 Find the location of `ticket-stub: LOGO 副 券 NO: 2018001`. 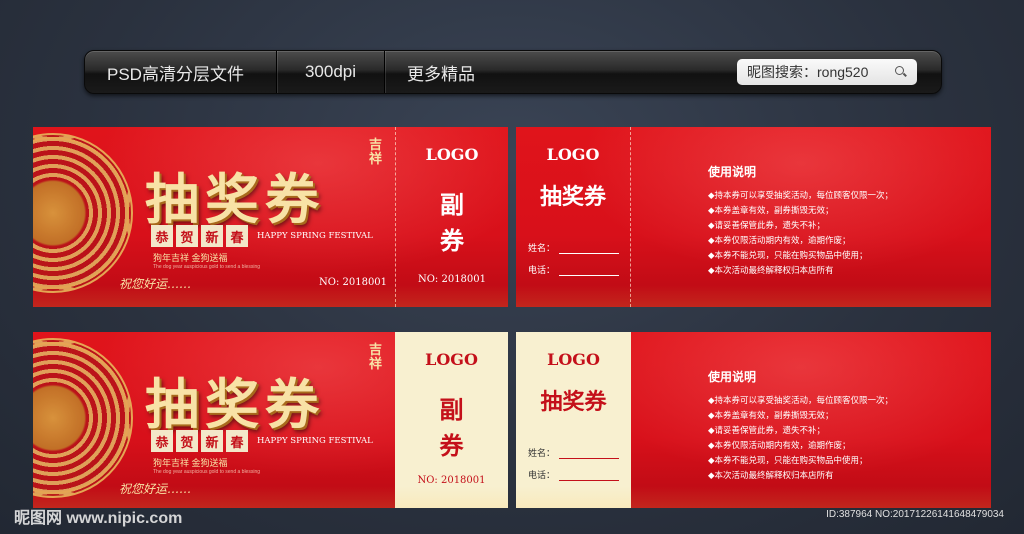

ticket-stub: LOGO 副 券 NO: 2018001 is located at coordinates (451, 217).